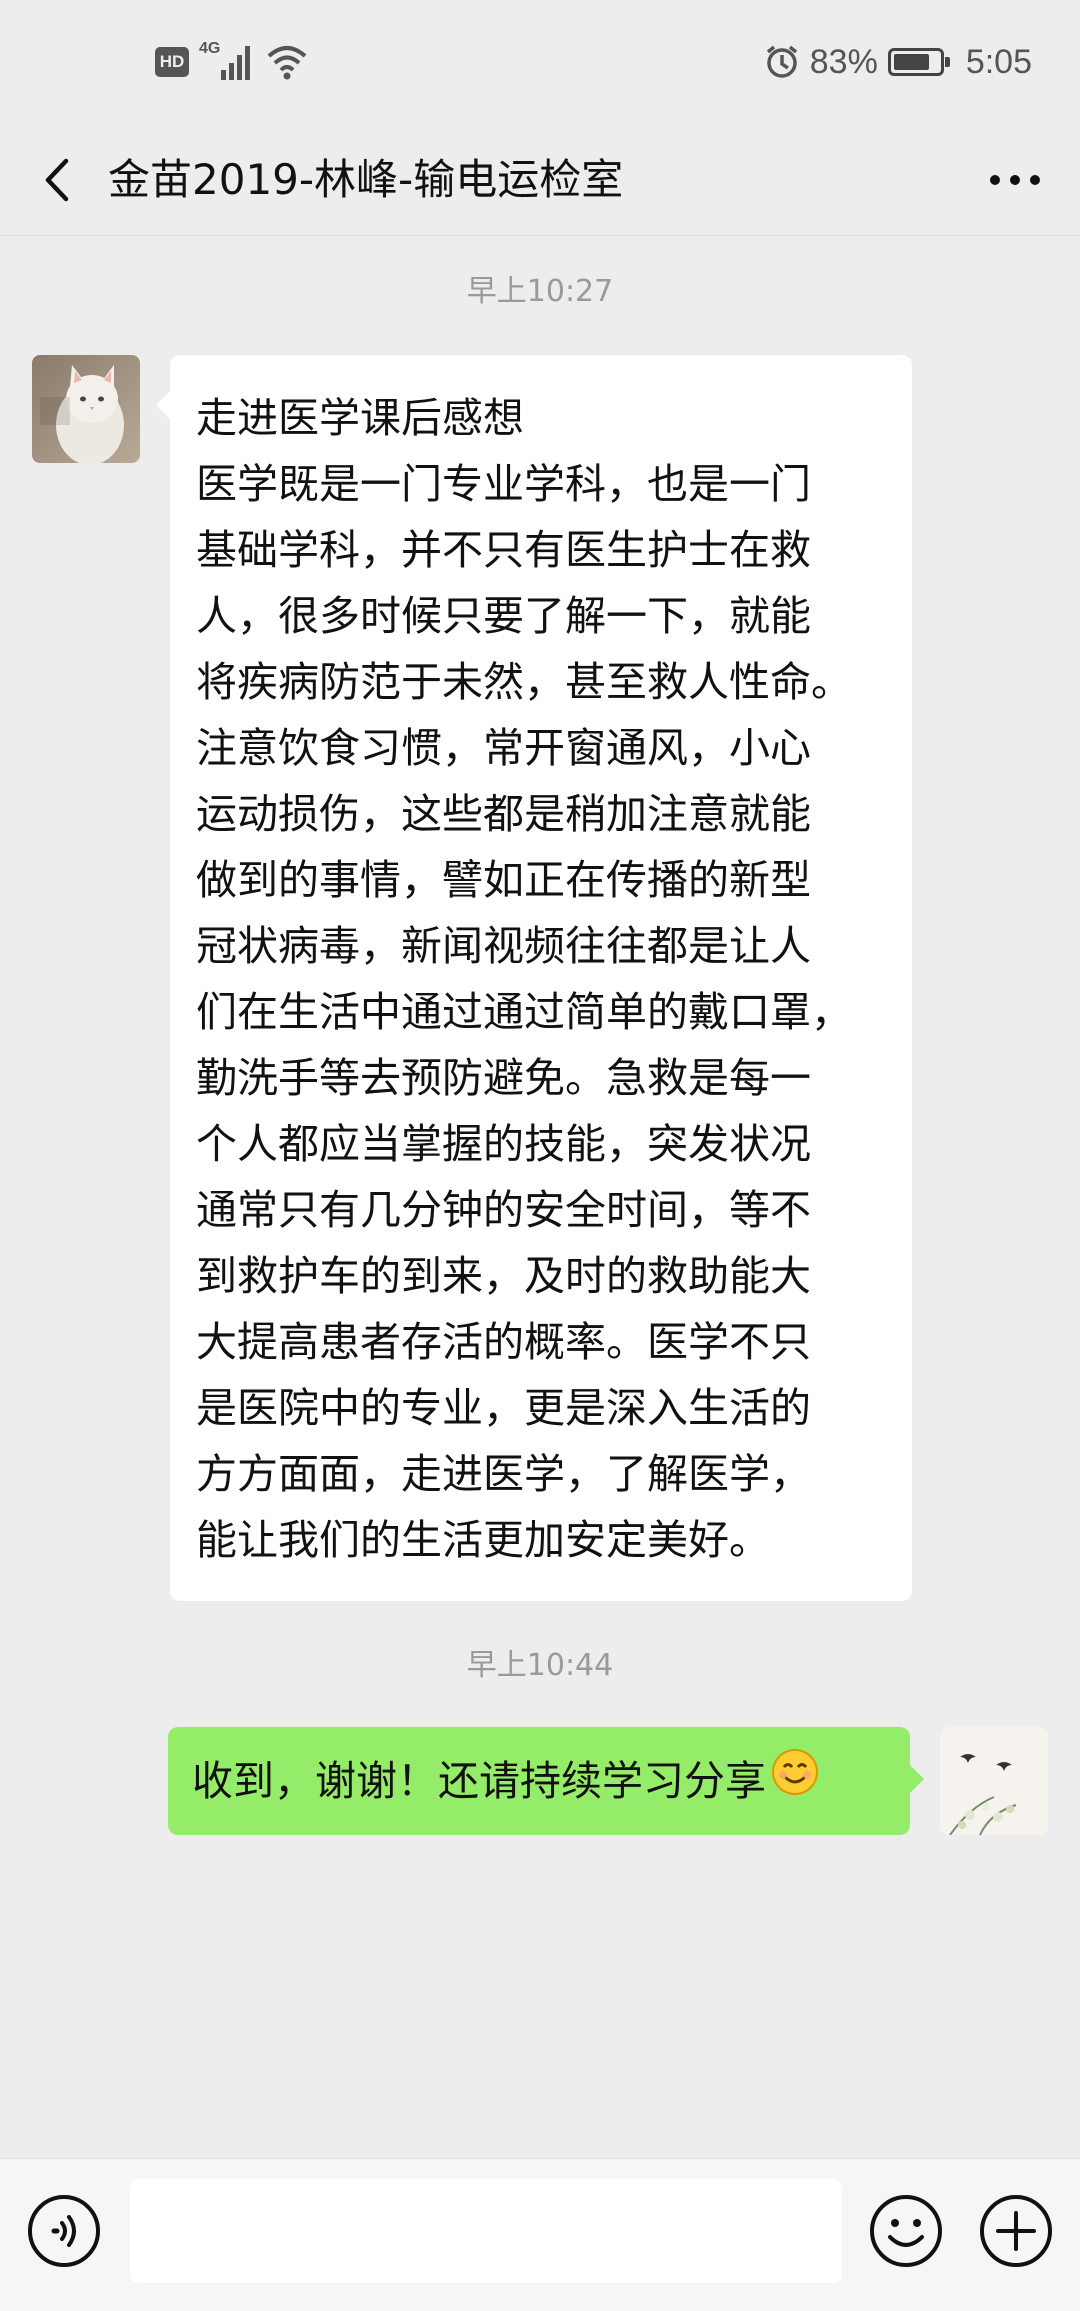  Describe the element at coordinates (503, 1474) in the screenshot. I see `message-text-line: 方方面面，走进医学，了解医学，` at that location.